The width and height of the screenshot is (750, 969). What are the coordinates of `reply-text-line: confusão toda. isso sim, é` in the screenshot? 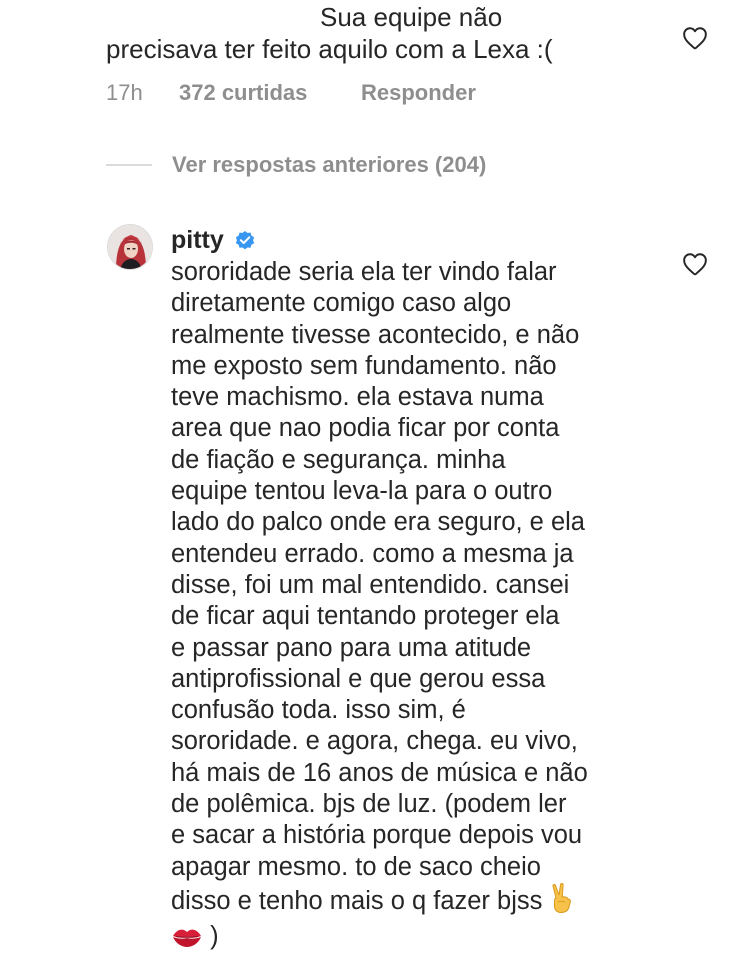 It's located at (318, 710).